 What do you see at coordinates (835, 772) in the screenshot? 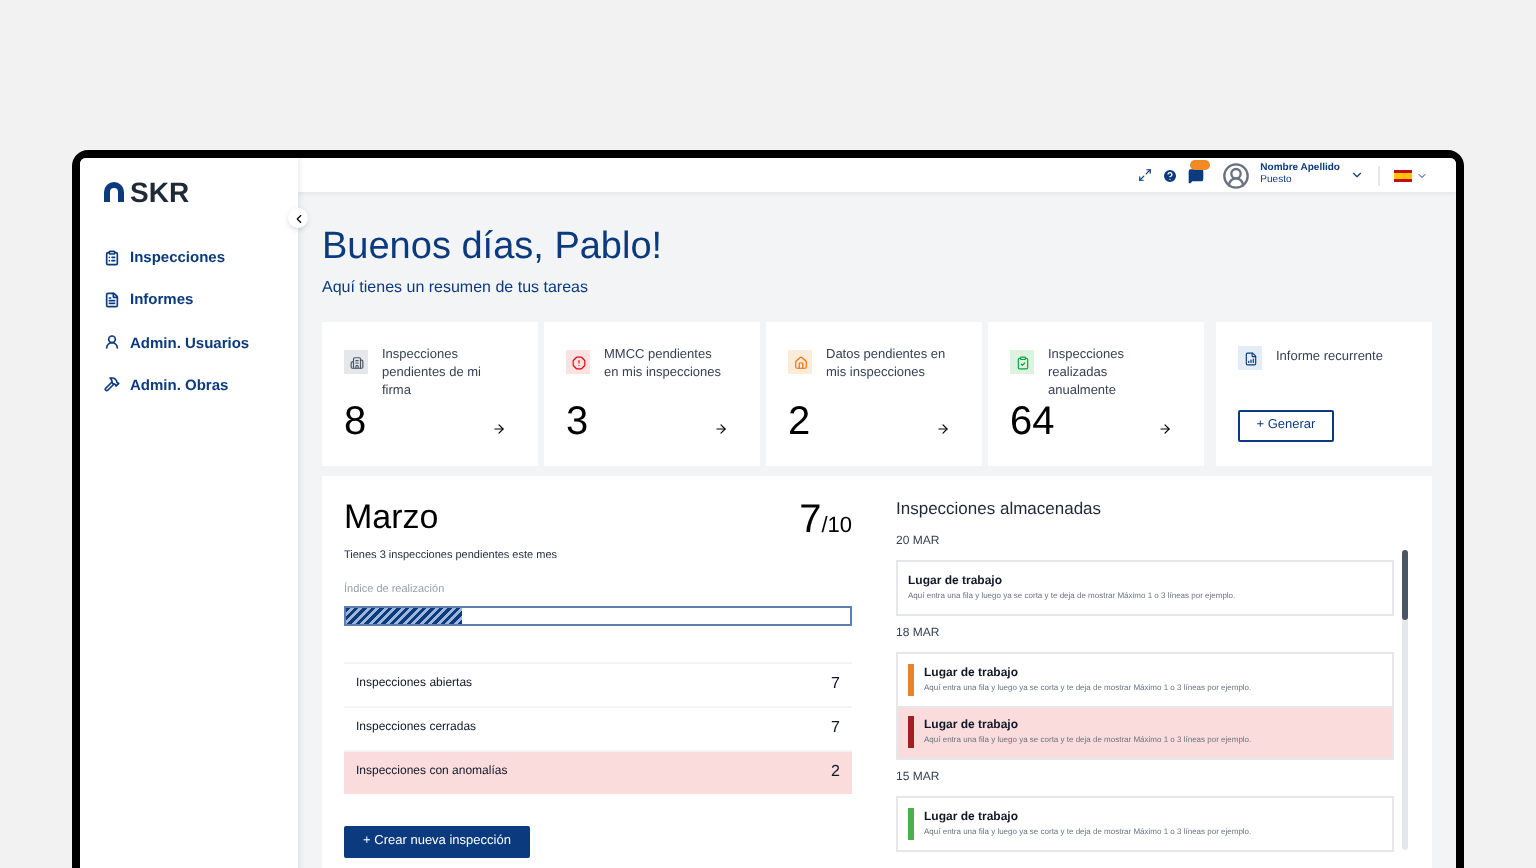
I see `row-value: 2` at bounding box center [835, 772].